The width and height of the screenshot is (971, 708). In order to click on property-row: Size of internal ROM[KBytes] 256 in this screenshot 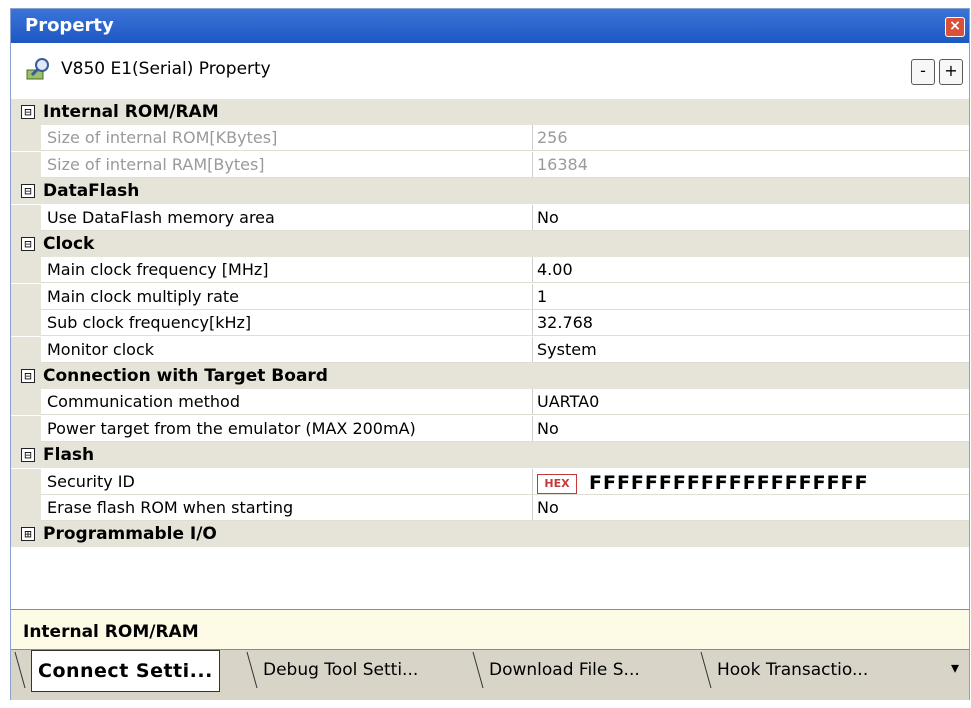, I will do `click(490, 138)`.